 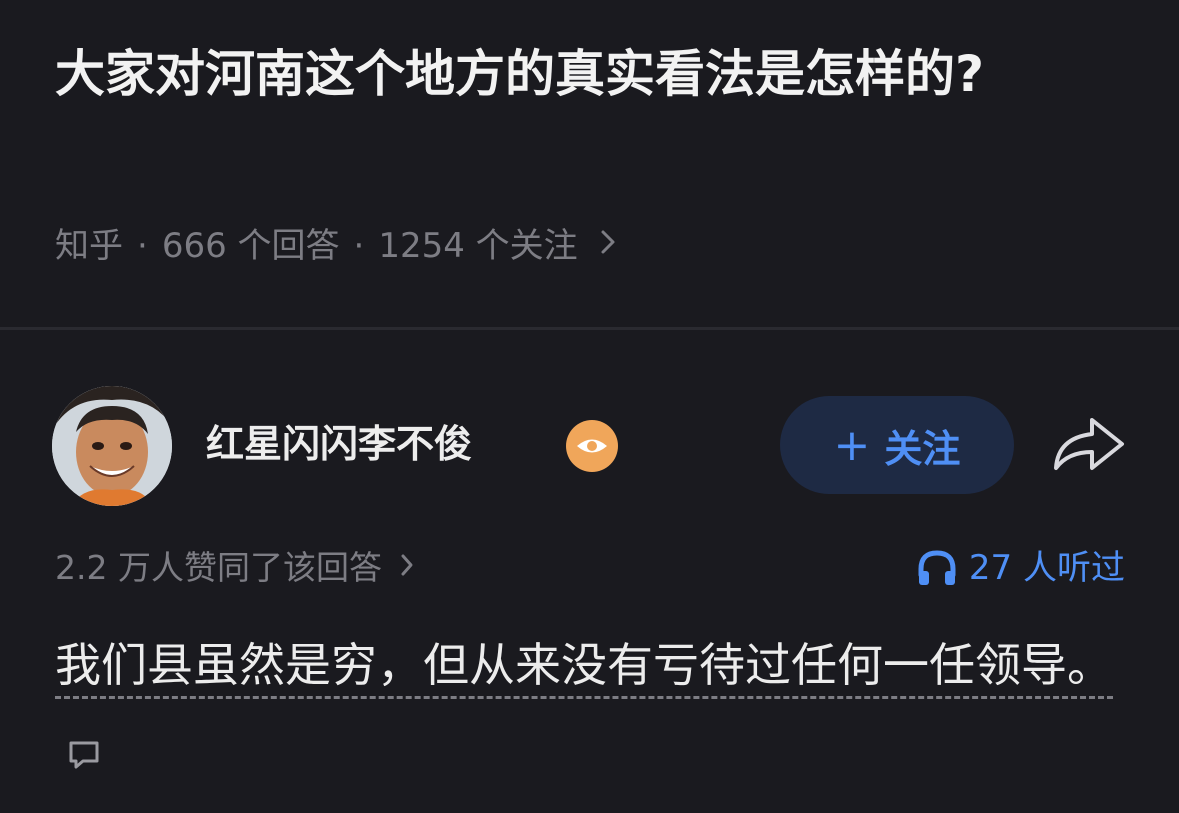 What do you see at coordinates (218, 567) in the screenshot?
I see `upvote-count: 2.2 万人赞同了该回答` at bounding box center [218, 567].